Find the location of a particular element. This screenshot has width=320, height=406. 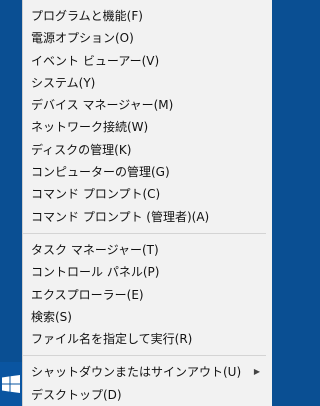

menu-item-label: ネットワーク接続(W) is located at coordinates (90, 127).